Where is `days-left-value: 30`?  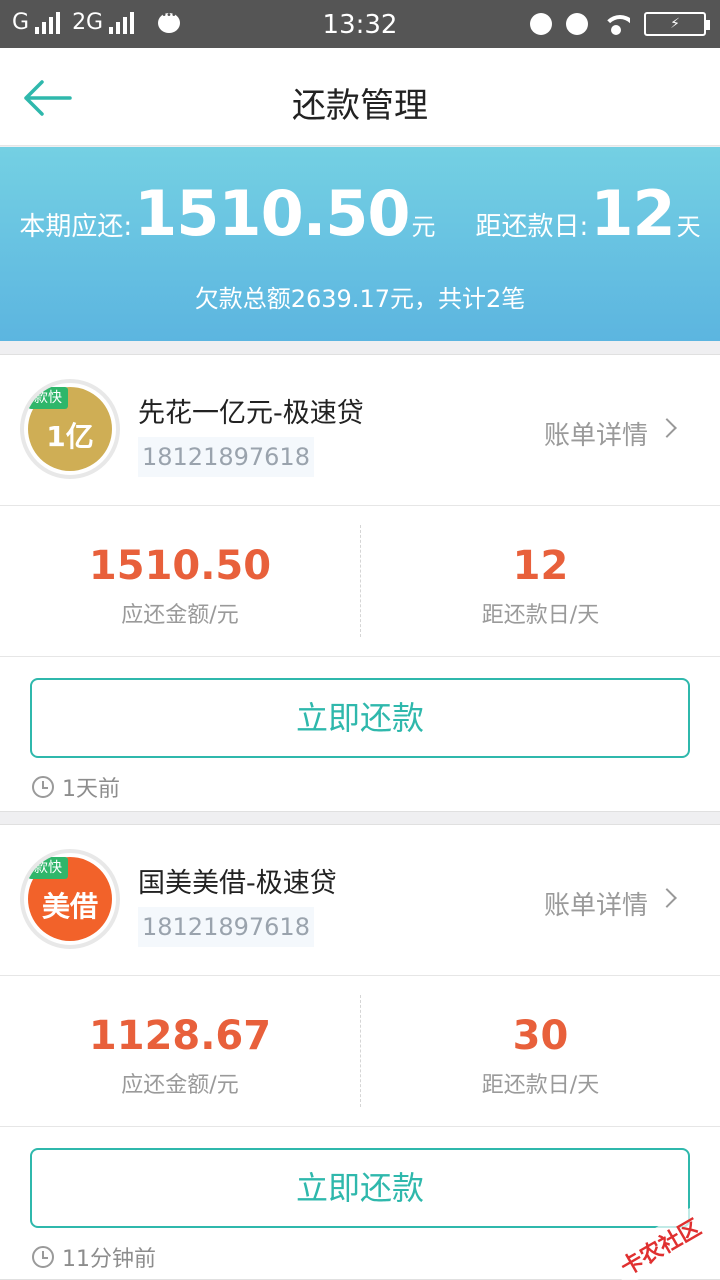
days-left-value: 30 is located at coordinates (540, 1036).